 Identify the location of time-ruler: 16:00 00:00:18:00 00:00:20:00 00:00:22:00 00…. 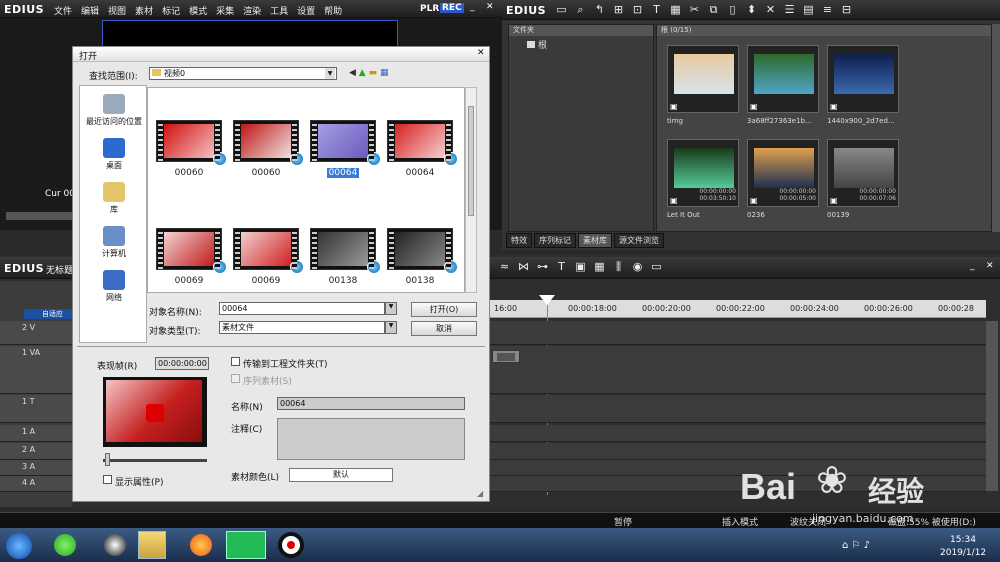
(738, 309).